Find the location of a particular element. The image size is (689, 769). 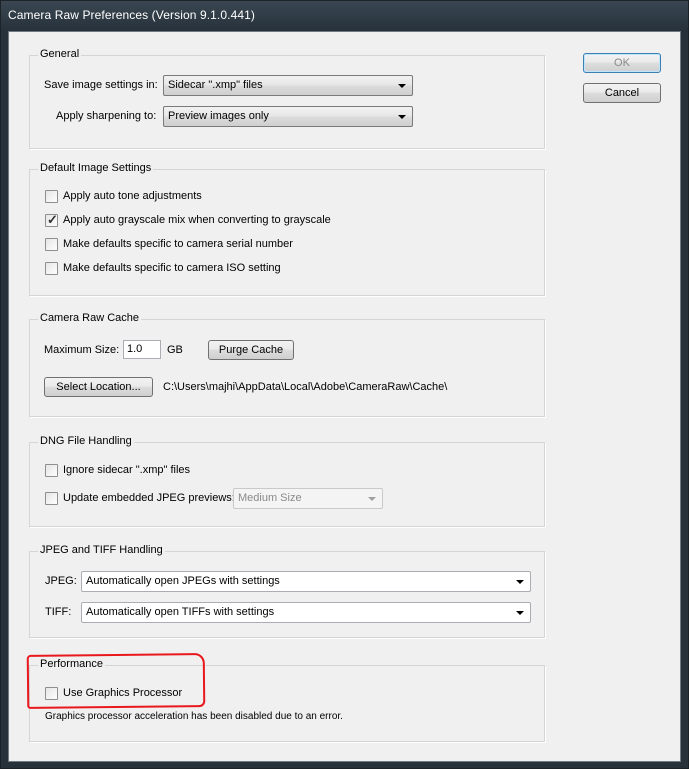

auto-tone-label: Apply auto tone adjustments is located at coordinates (132, 196).